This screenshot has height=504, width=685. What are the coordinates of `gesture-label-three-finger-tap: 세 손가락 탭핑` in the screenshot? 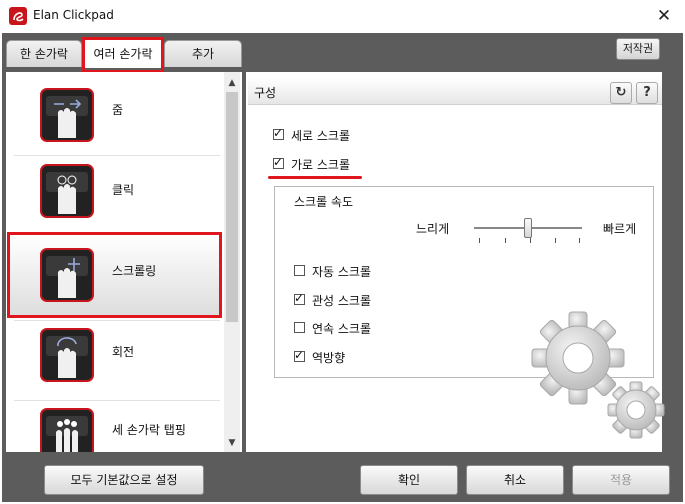 It's located at (149, 430).